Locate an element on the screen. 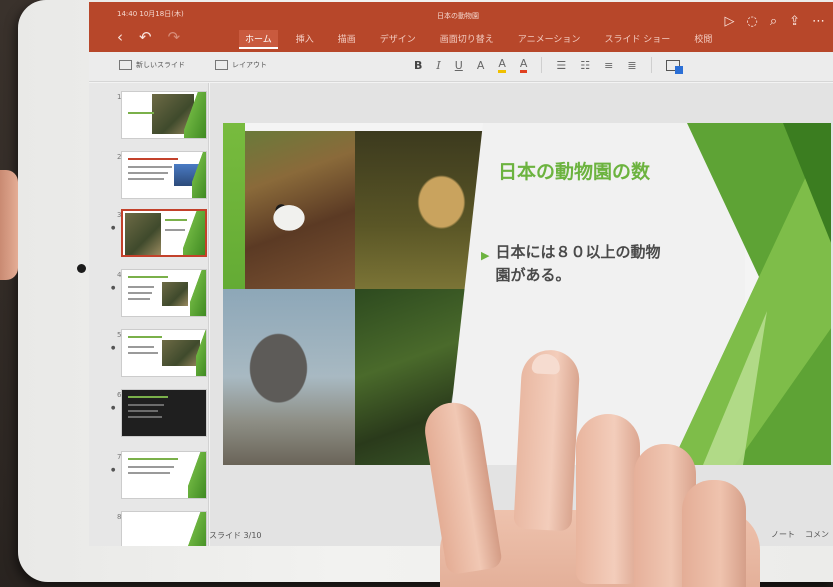  lightbulb-icon: ◌ is located at coordinates (751, 21).